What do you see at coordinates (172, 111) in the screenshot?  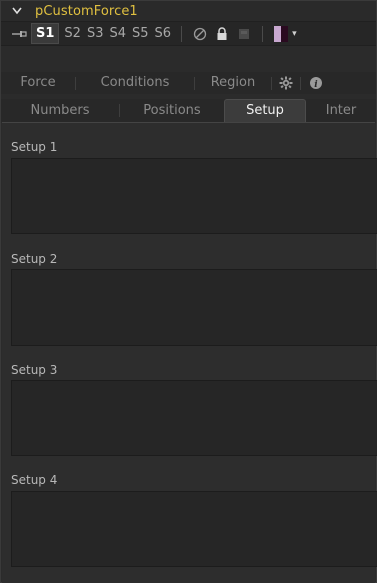 I see `tab-positions: Positions` at bounding box center [172, 111].